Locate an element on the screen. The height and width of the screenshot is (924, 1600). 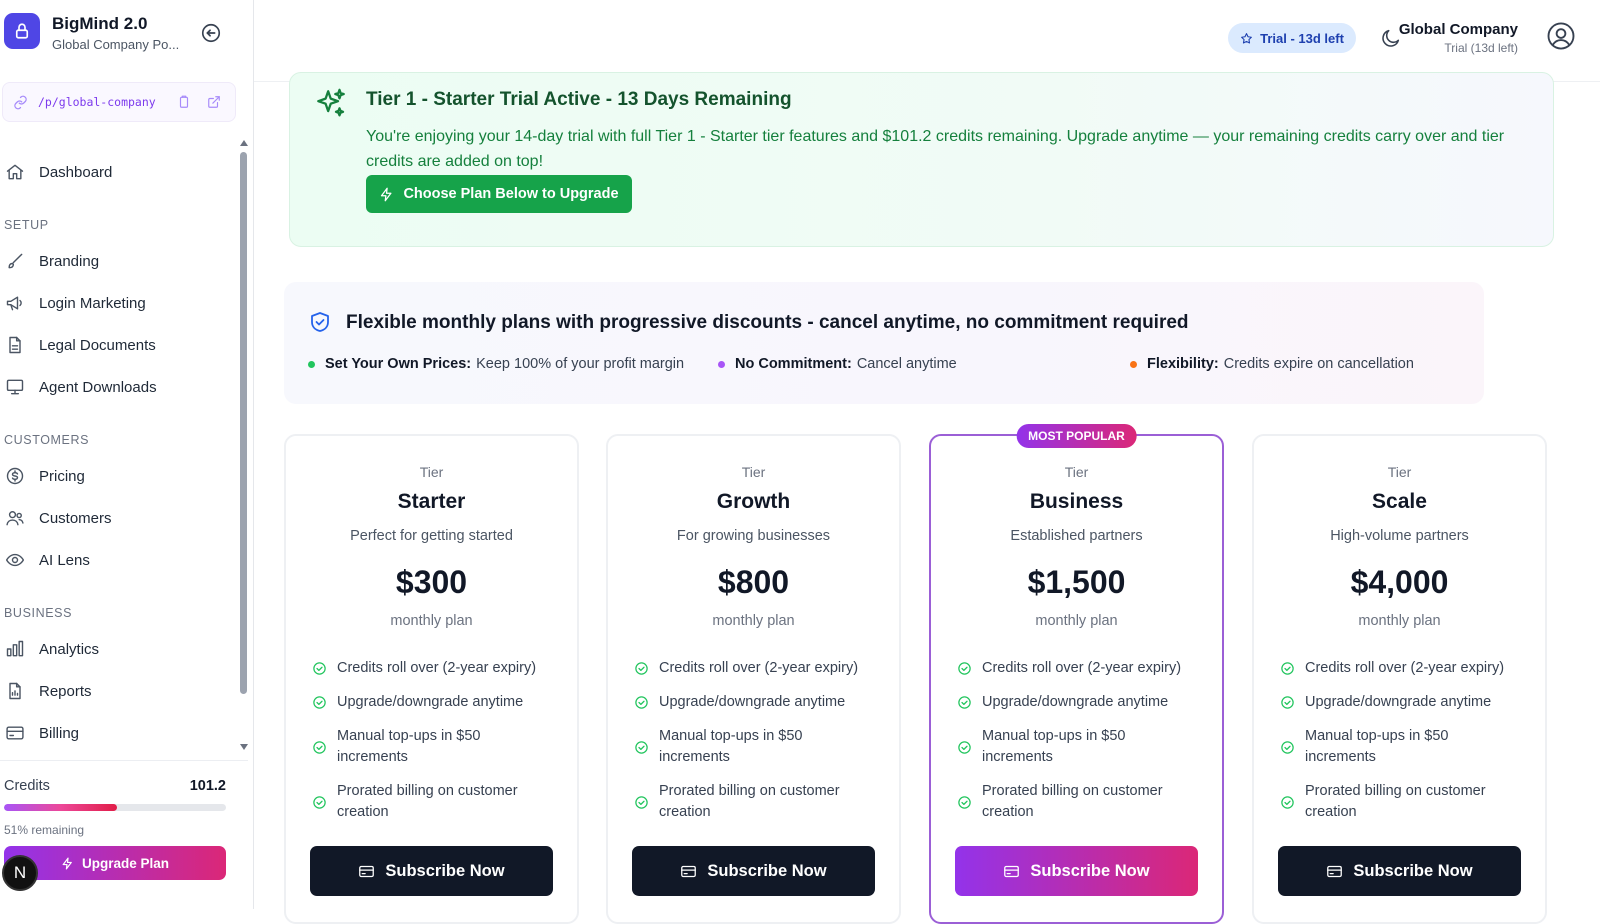
subscribe-button-scale: Subscribe Now is located at coordinates (1399, 871).